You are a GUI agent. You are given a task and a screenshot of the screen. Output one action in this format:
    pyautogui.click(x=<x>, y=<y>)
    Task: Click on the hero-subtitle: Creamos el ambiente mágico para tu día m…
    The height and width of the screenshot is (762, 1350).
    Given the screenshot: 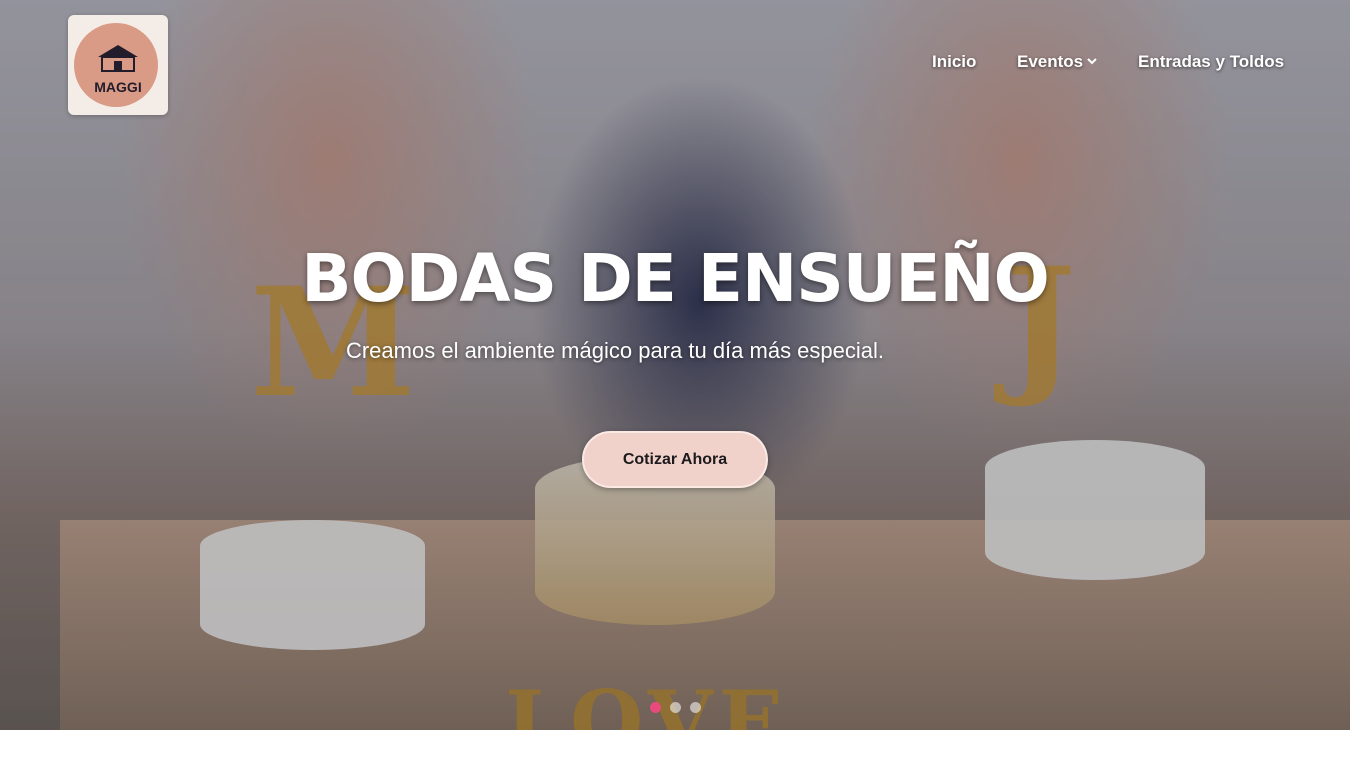 What is the action you would take?
    pyautogui.click(x=615, y=350)
    